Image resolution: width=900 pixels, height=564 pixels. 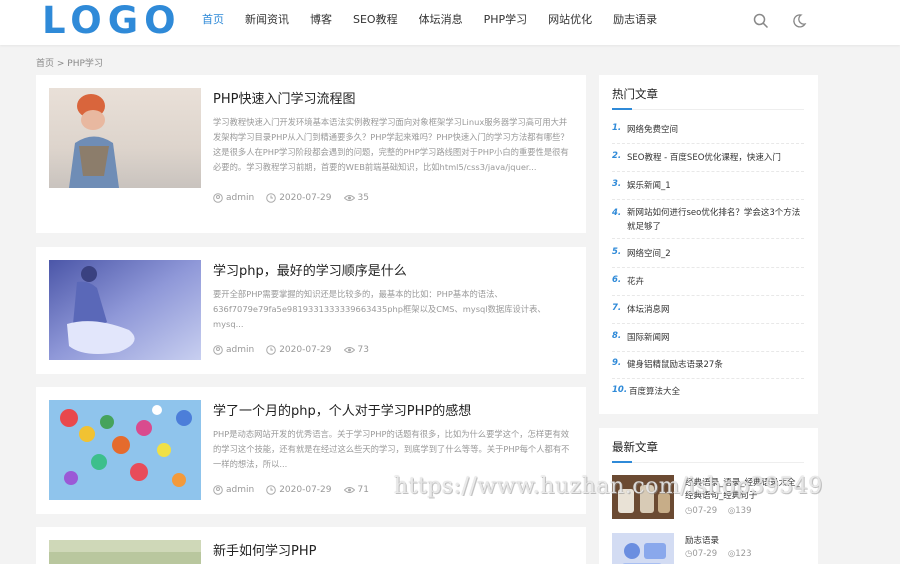 I want to click on nav-item-seo: SEO教程, so click(x=375, y=20).